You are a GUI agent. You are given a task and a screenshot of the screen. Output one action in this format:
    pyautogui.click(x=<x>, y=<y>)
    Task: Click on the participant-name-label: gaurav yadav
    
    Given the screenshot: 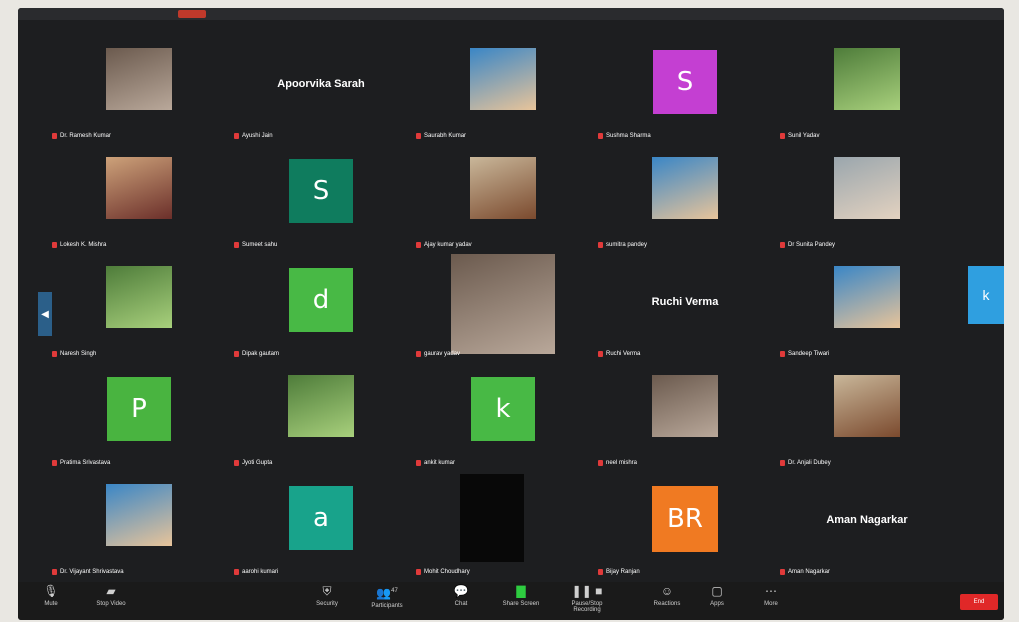 What is the action you would take?
    pyautogui.click(x=438, y=354)
    